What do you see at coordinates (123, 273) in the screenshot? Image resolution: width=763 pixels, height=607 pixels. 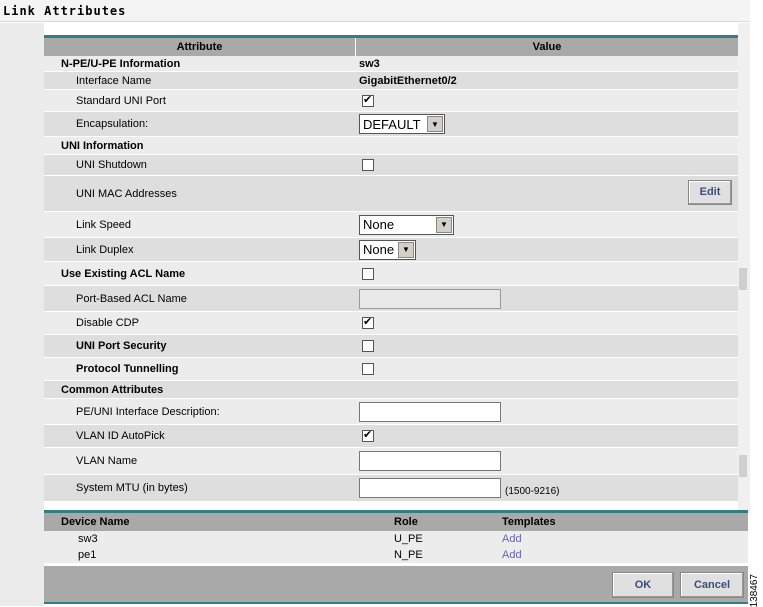 I see `use-existing-acl-label: Use Existing ACL Name` at bounding box center [123, 273].